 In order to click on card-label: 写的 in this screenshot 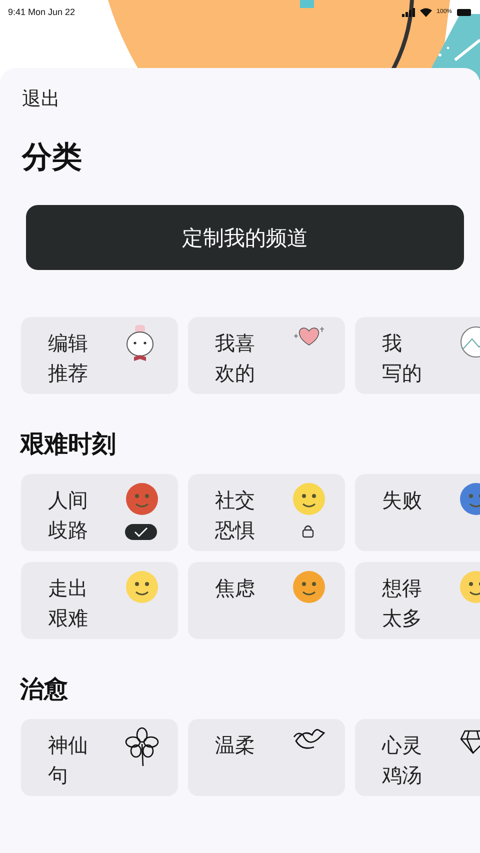, I will do `click(402, 373)`.